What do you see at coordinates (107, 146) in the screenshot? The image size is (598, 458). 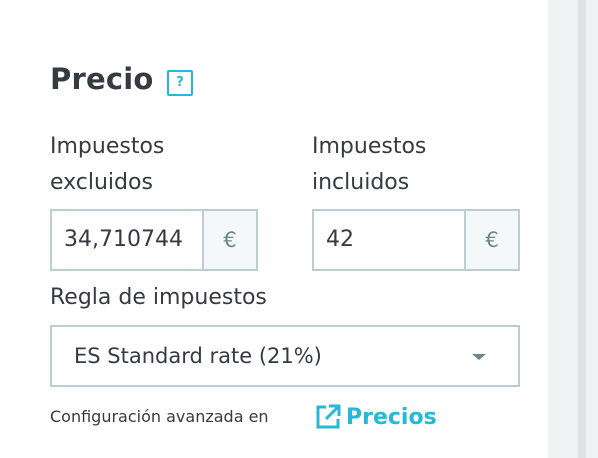 I see `tax-excluded-label-line1: Impuestos` at bounding box center [107, 146].